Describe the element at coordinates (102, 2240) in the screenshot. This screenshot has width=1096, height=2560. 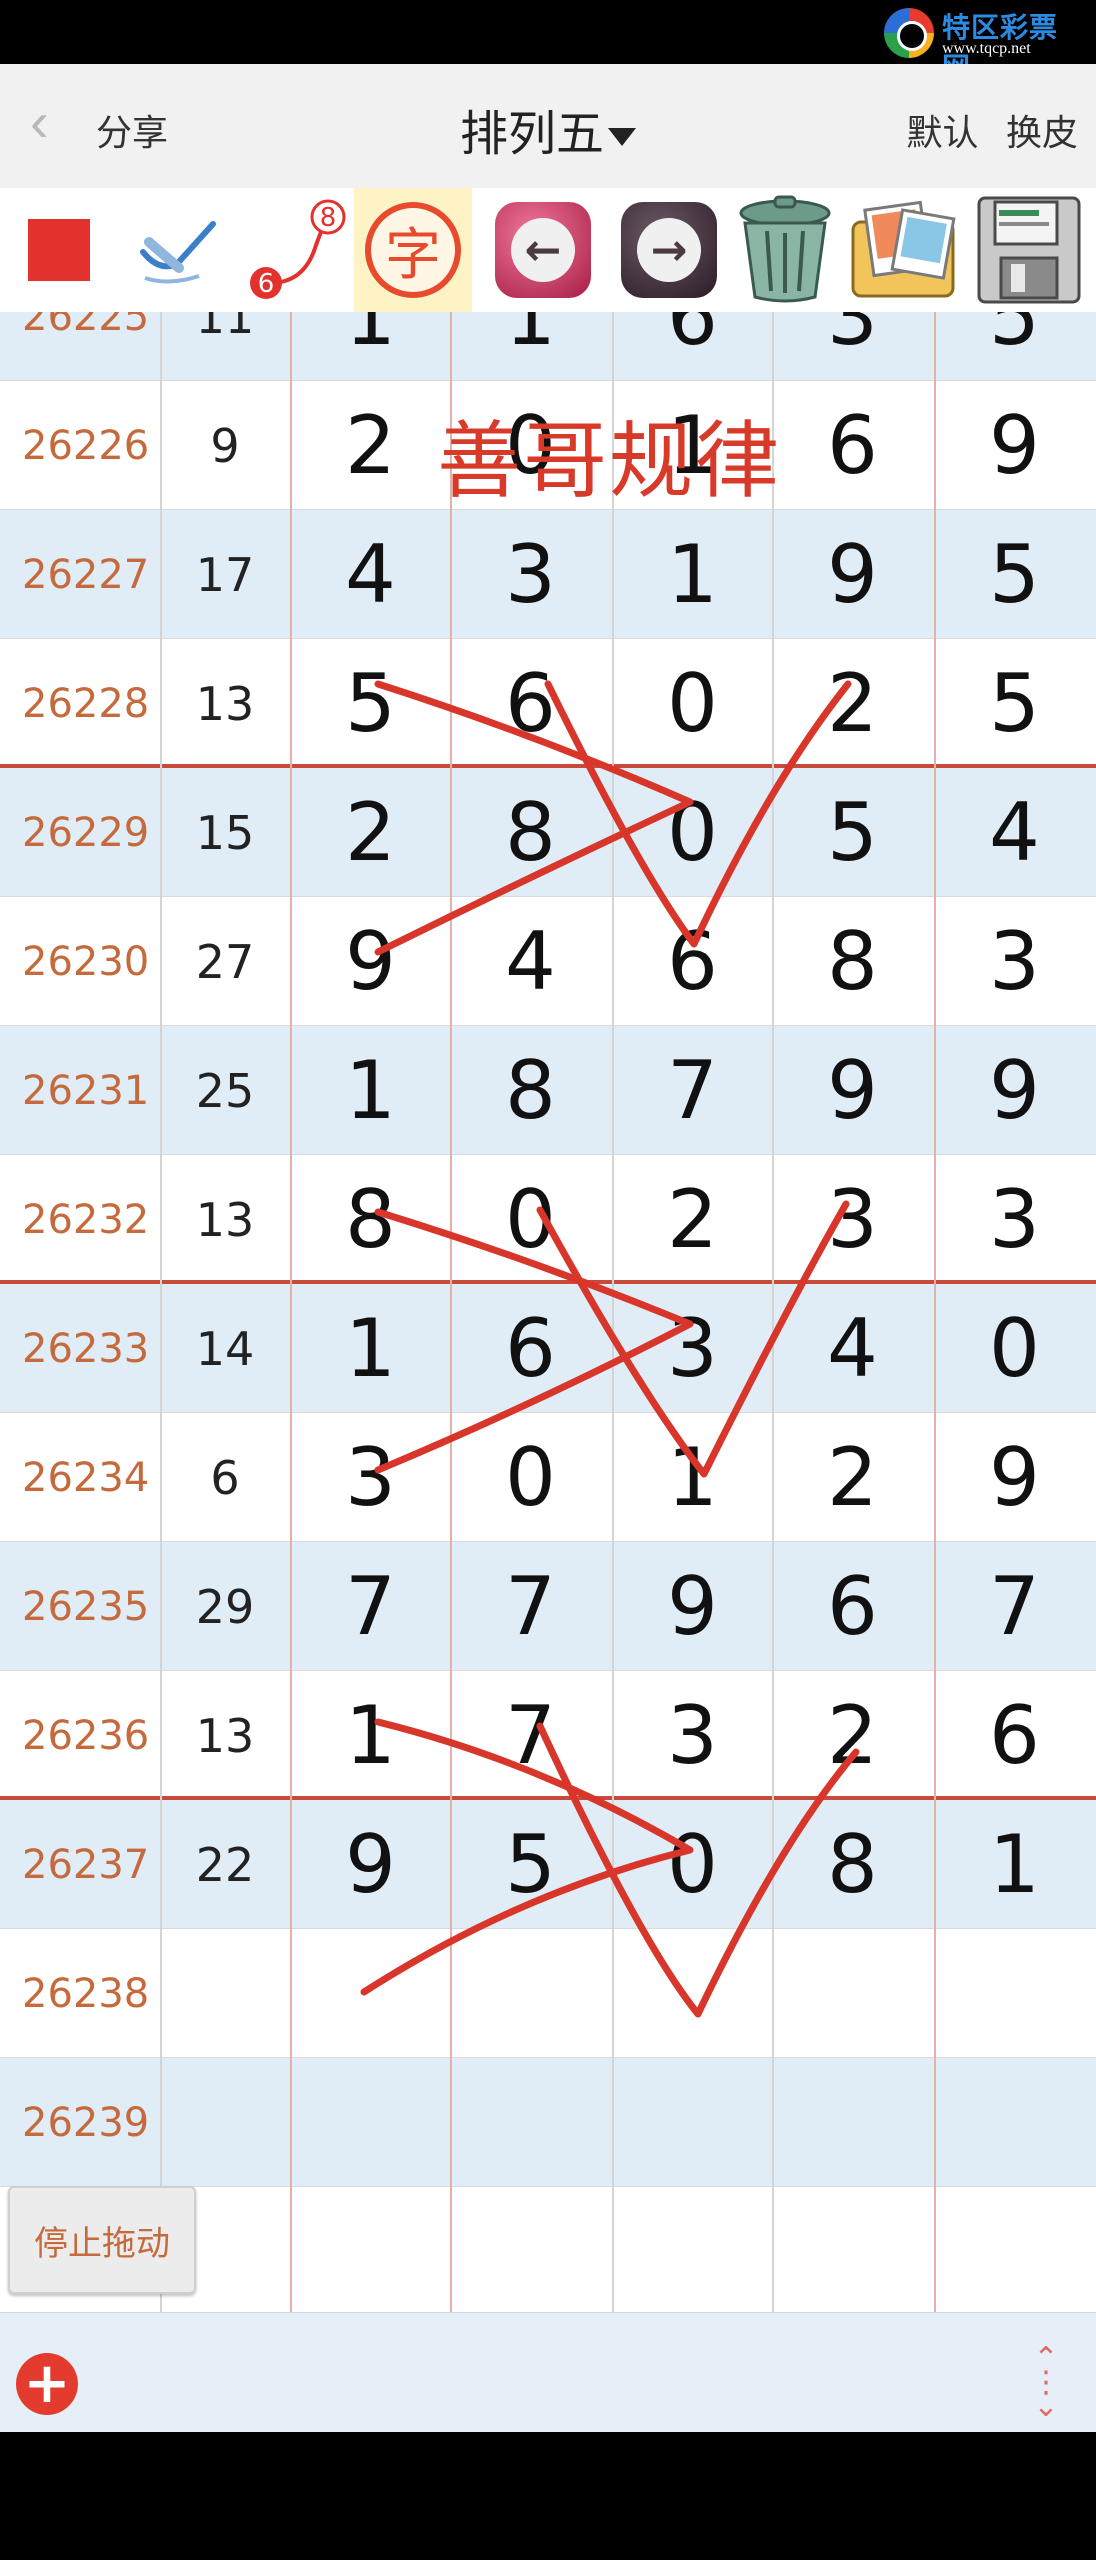
I see `stop-drag-button: 停止拖动` at that location.